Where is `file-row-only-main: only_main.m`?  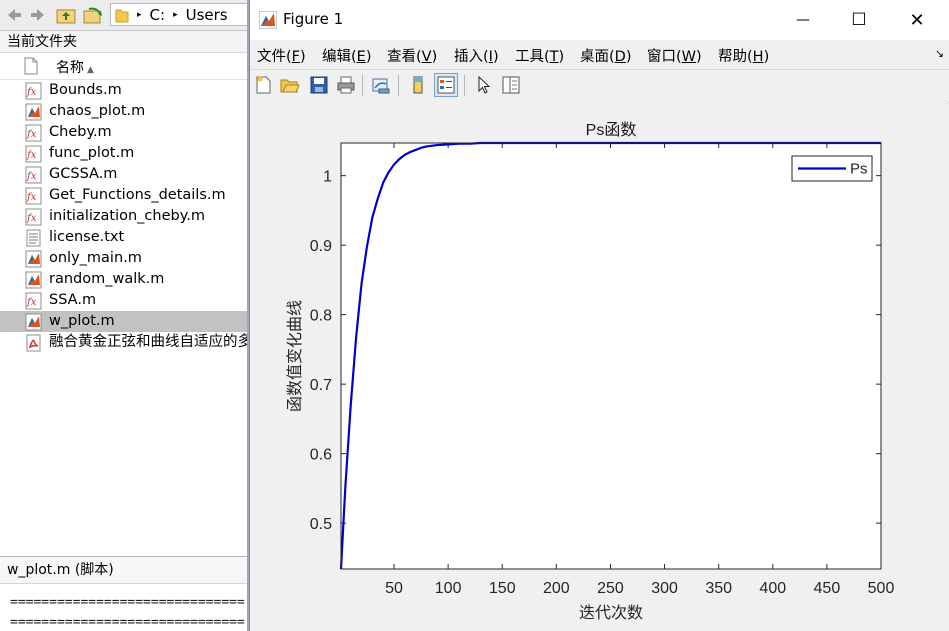
file-row-only-main: only_main.m is located at coordinates (123, 258).